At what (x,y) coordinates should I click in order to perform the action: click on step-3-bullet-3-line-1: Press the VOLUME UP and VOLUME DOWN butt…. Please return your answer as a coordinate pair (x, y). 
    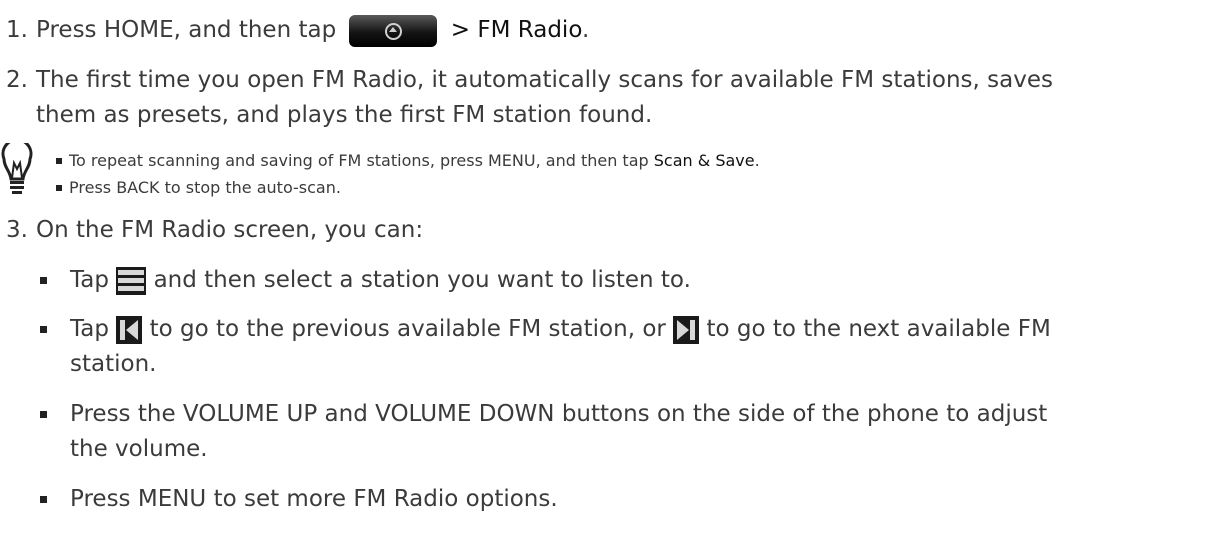
    Looking at the image, I should click on (559, 414).